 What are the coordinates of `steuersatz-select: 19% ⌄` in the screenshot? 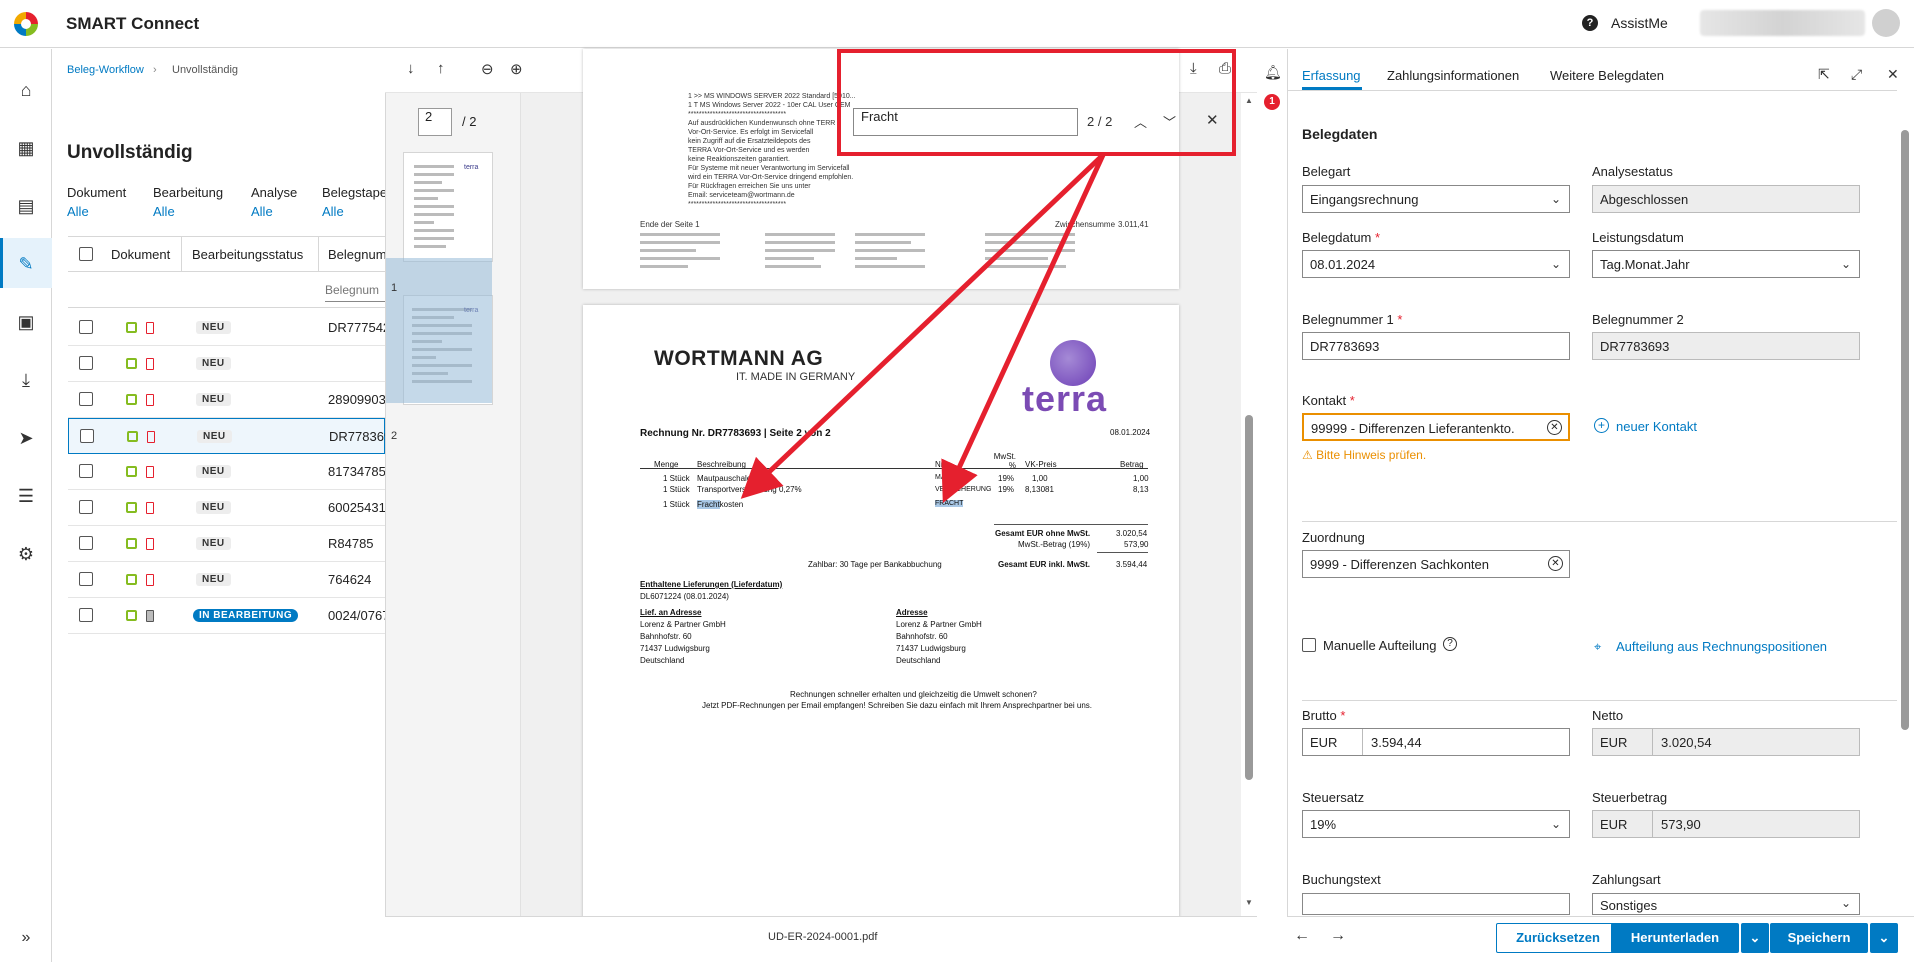 It's located at (1436, 824).